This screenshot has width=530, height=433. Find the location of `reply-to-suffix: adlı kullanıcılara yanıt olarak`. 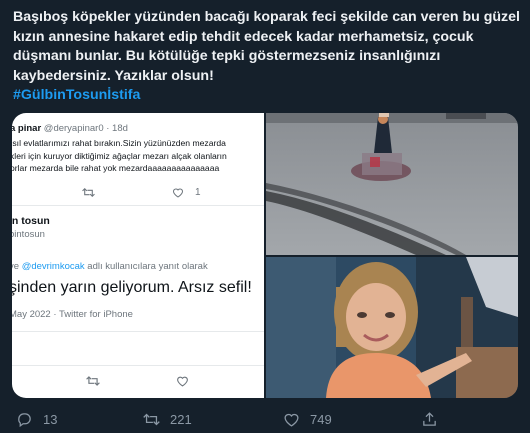

reply-to-suffix: adlı kullanıcılara yanıt olarak is located at coordinates (147, 266).